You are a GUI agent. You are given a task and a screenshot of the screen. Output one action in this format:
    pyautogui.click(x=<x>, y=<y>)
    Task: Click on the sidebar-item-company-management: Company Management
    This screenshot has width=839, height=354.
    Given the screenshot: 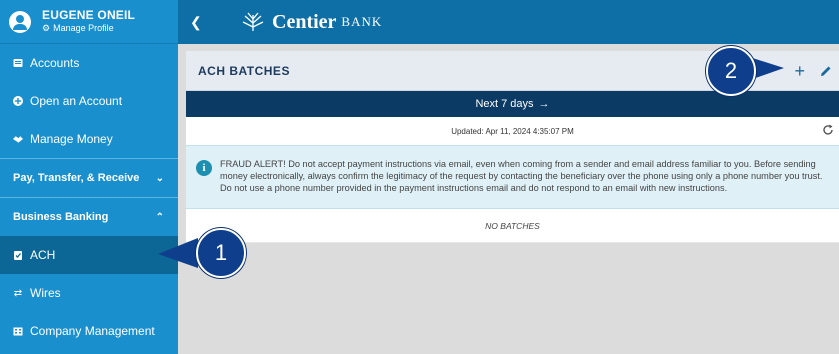 What is the action you would take?
    pyautogui.click(x=89, y=331)
    